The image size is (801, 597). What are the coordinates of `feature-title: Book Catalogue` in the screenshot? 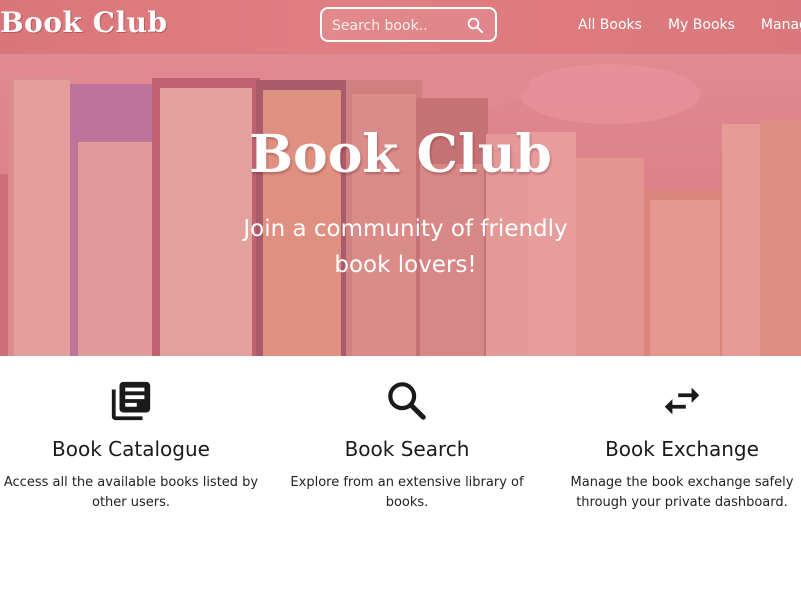 It's located at (131, 449).